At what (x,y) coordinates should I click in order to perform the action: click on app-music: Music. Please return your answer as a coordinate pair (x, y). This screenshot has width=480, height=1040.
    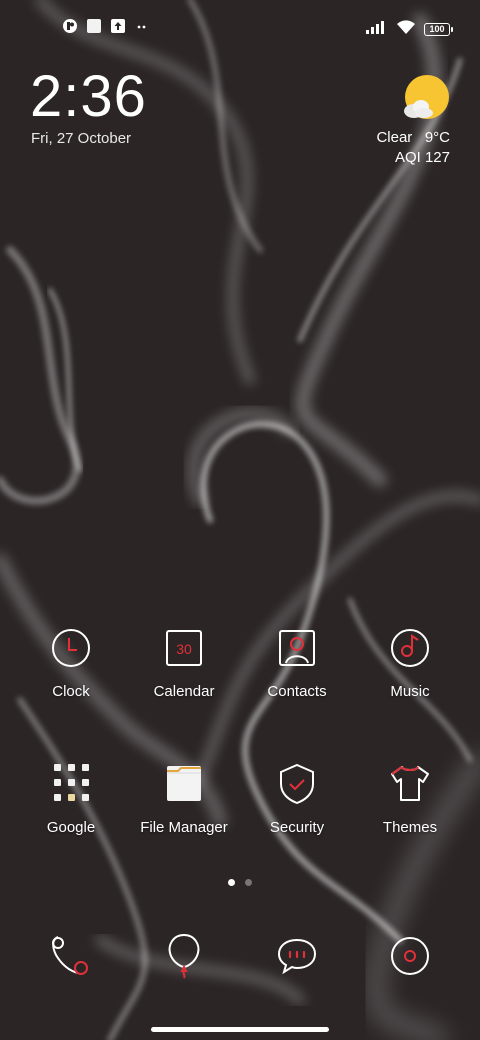
    Looking at the image, I should click on (410, 663).